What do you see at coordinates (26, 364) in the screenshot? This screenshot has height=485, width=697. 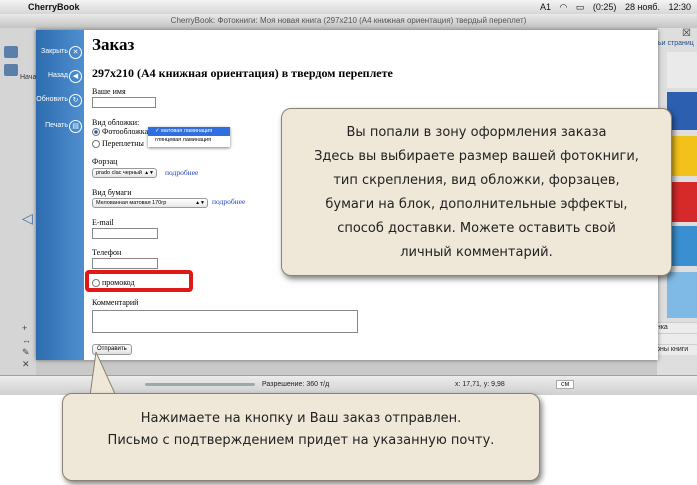 I see `delete-icon: ✕` at bounding box center [26, 364].